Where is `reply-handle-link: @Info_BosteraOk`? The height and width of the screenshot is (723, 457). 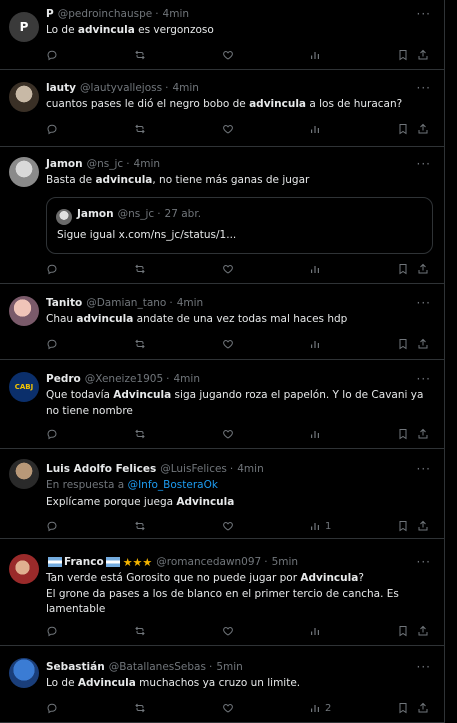 reply-handle-link: @Info_BosteraOk is located at coordinates (173, 485).